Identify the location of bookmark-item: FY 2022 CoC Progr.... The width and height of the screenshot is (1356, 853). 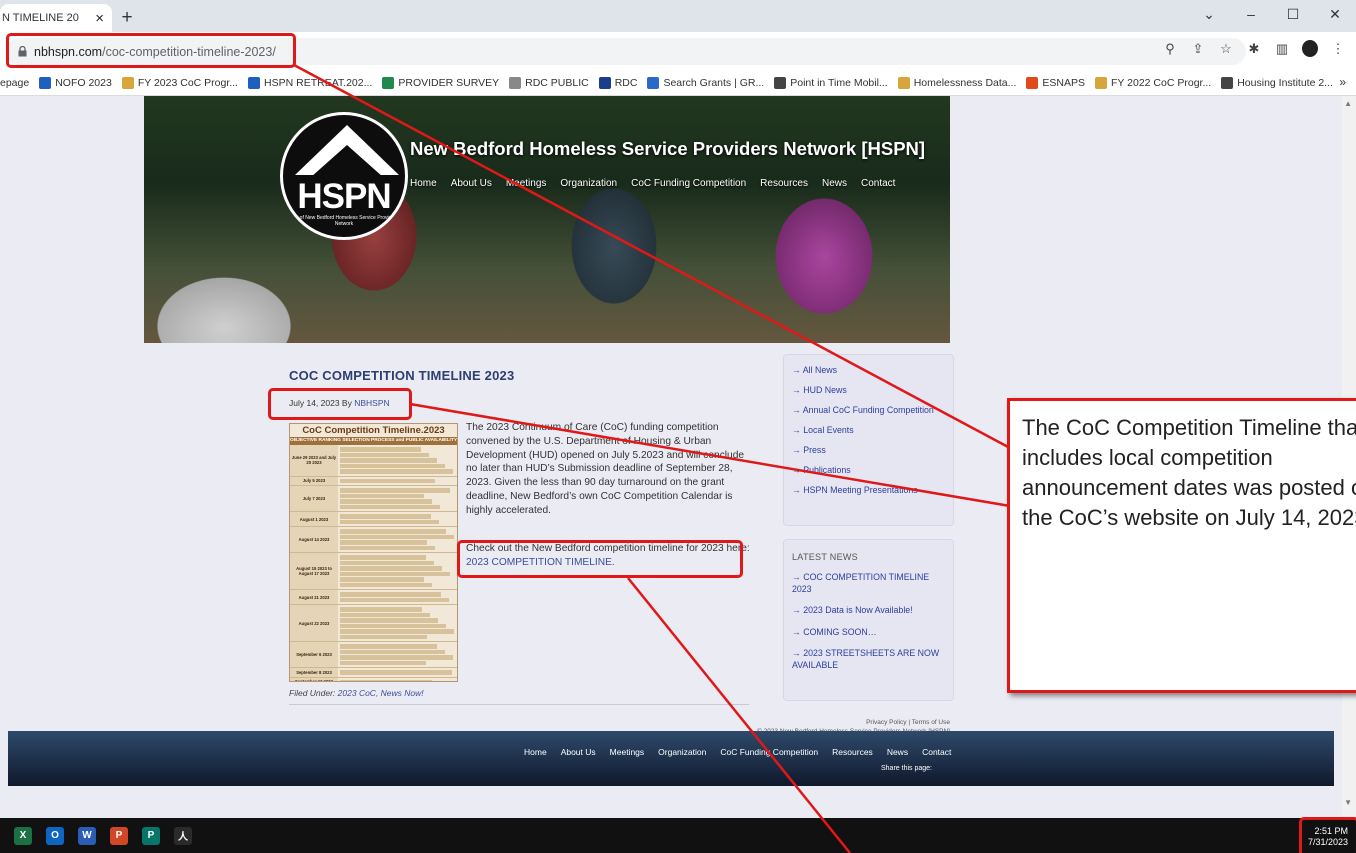
(1153, 82).